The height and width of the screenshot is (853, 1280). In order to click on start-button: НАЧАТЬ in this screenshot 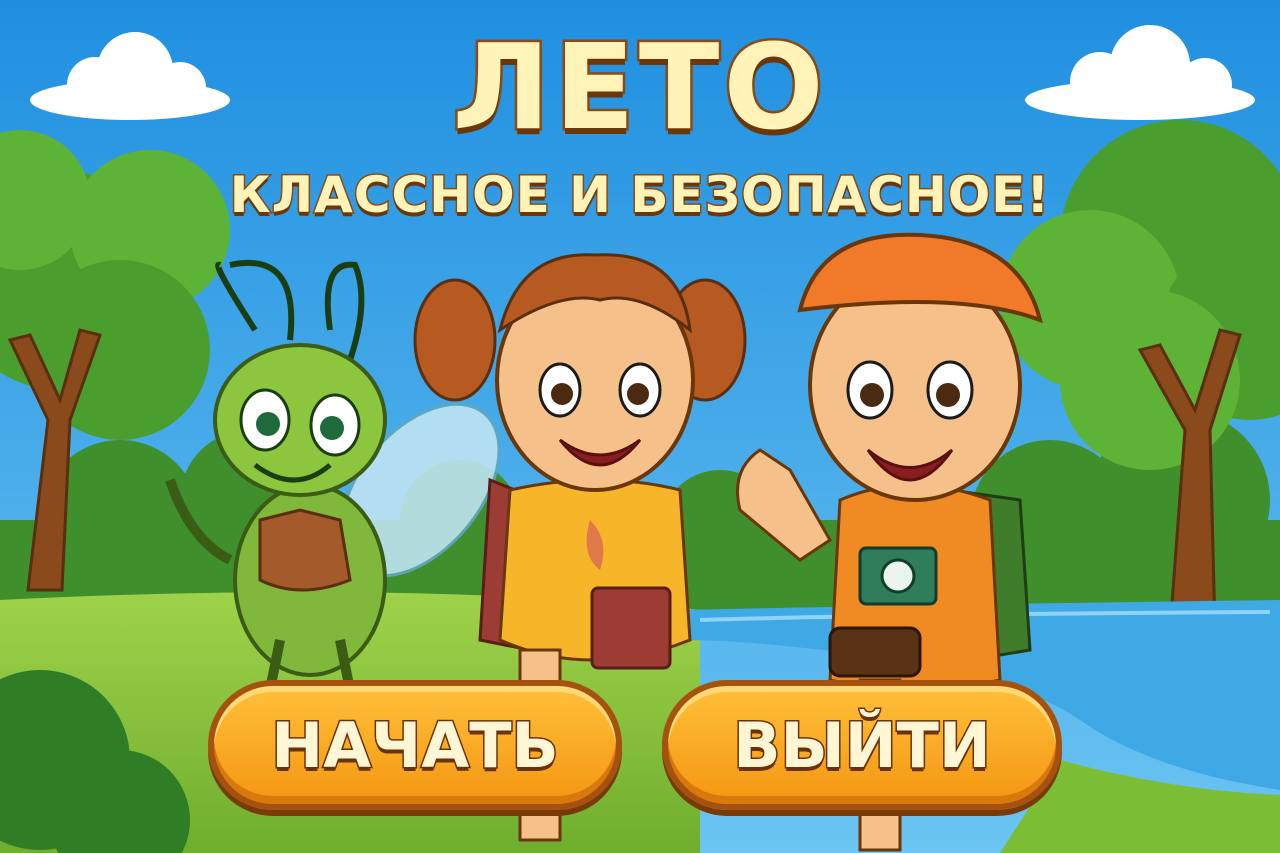, I will do `click(415, 745)`.